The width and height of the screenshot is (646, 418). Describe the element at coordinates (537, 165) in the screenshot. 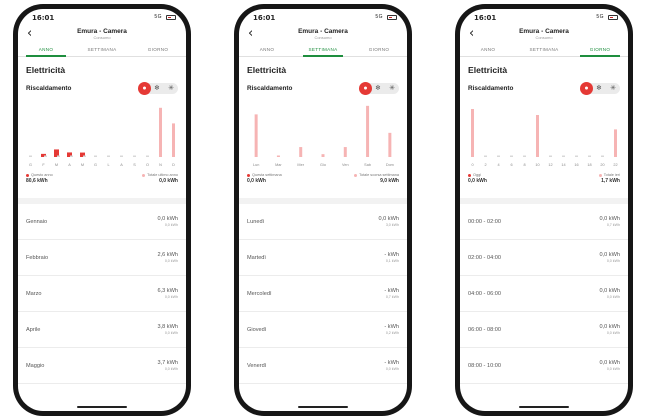

I see `x-tick-label: 10` at that location.